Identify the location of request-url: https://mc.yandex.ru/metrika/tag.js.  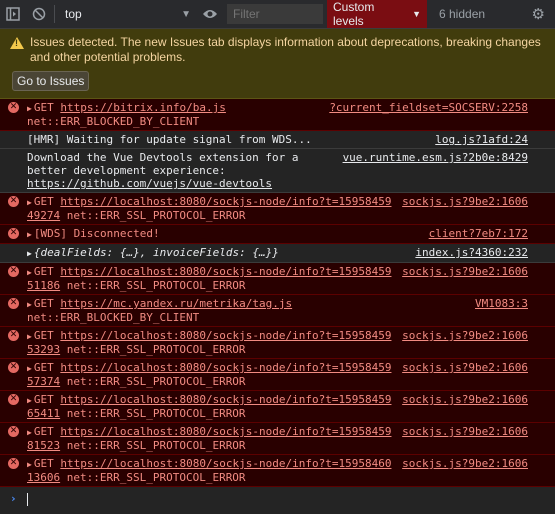
(176, 303).